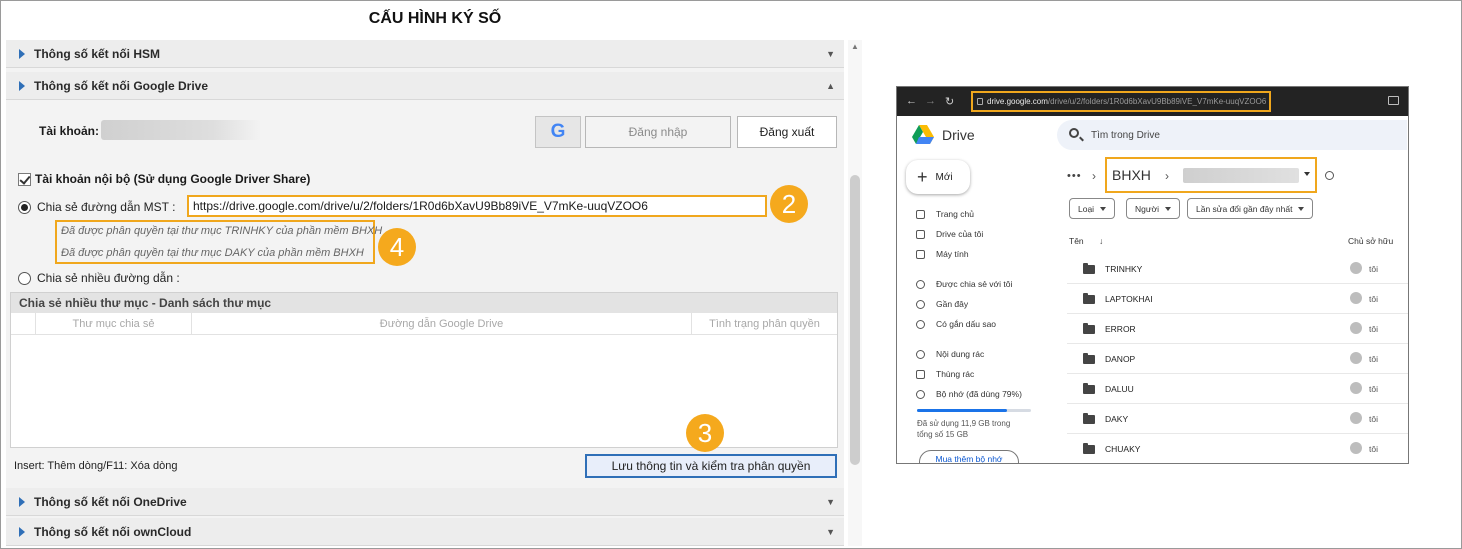 Image resolution: width=1462 pixels, height=549 pixels. Describe the element at coordinates (1237, 299) in the screenshot. I see `file-row: LAPTOKHAI tôi` at that location.